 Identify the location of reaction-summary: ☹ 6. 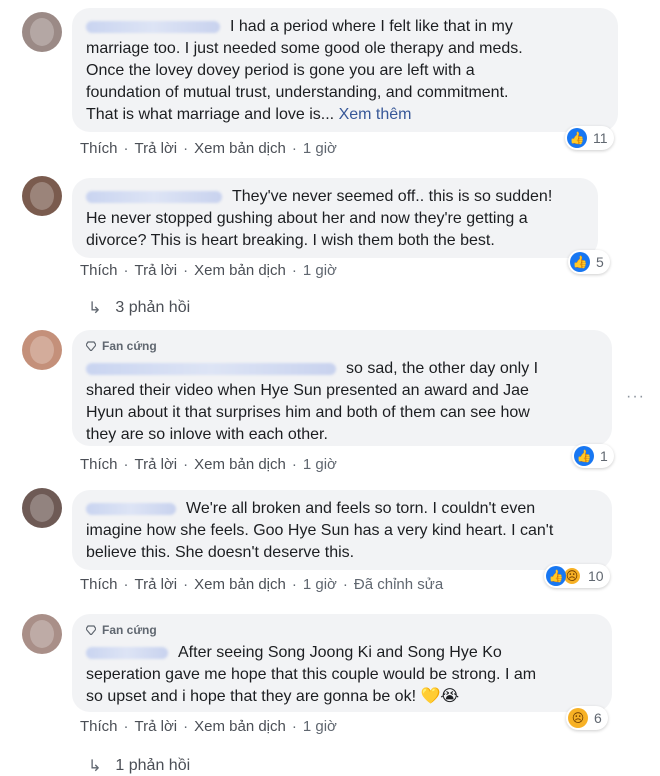
(587, 718).